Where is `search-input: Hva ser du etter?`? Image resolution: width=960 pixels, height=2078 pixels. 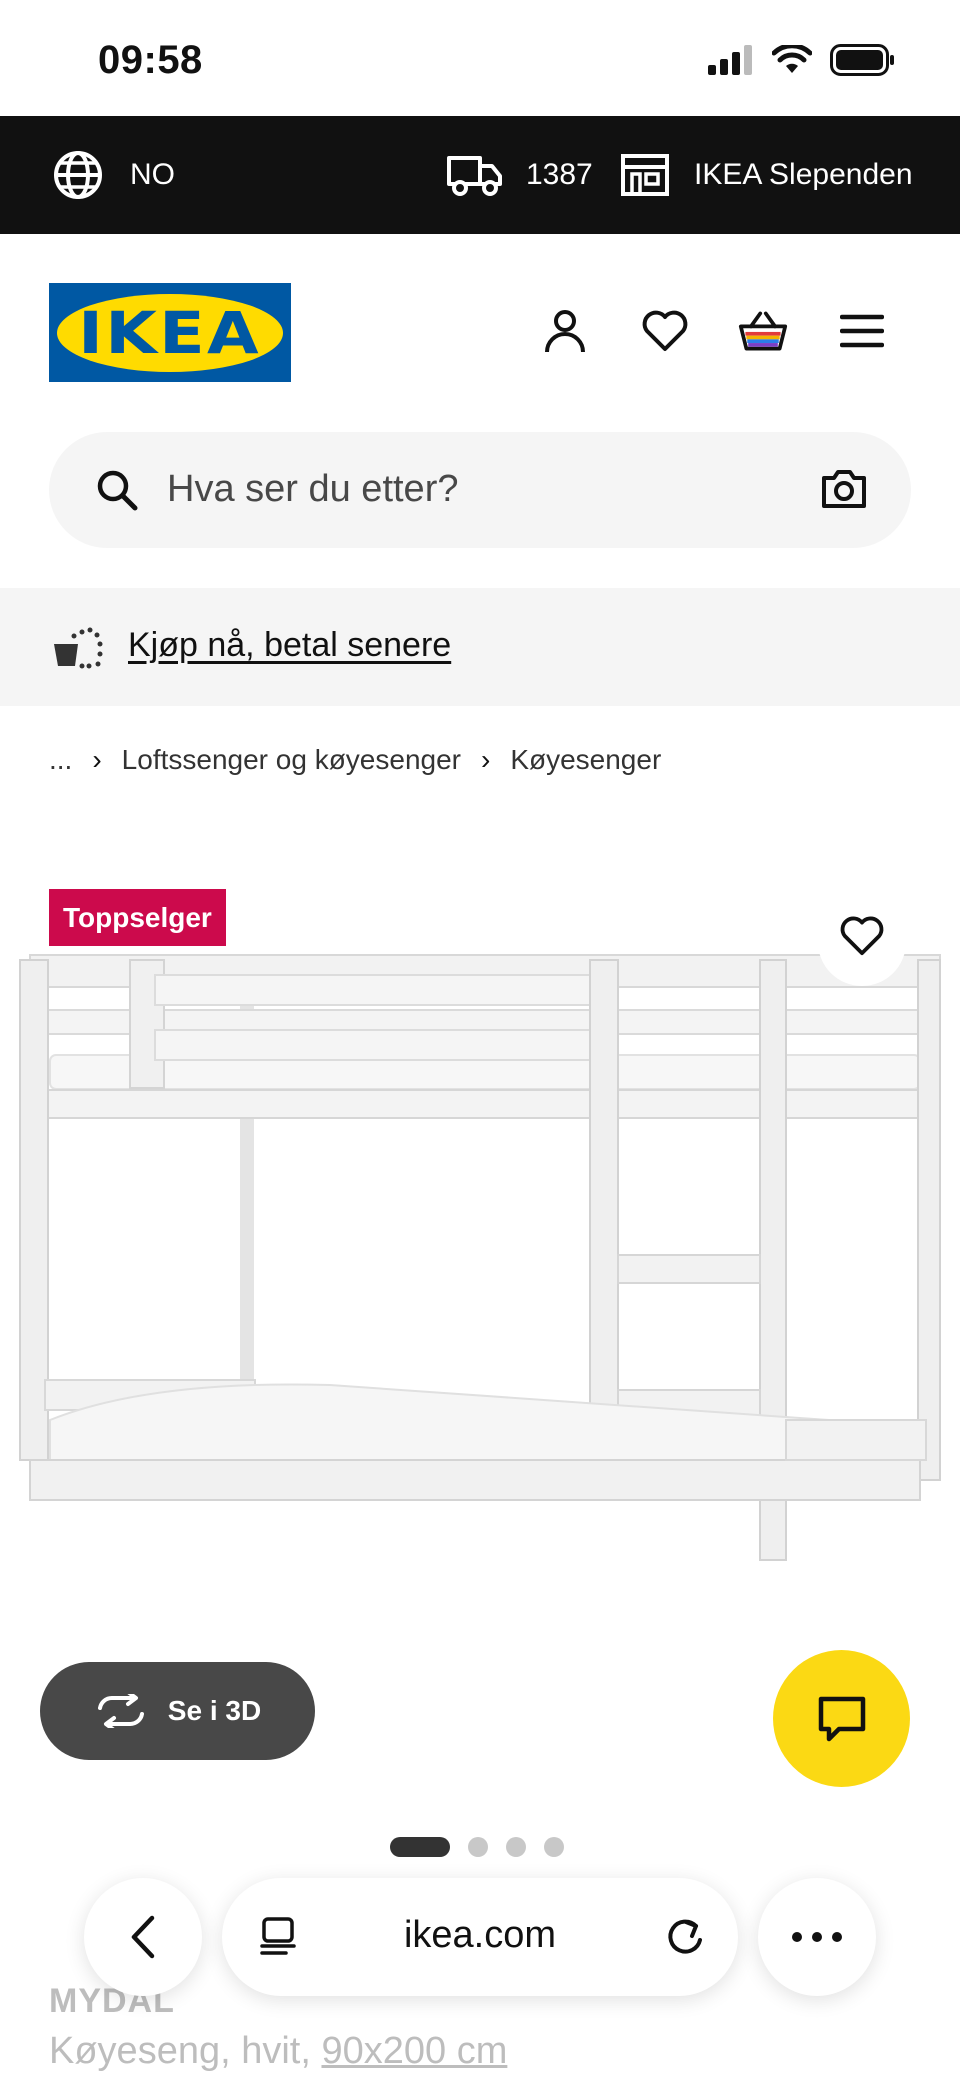
search-input: Hva ser du etter? is located at coordinates (312, 489).